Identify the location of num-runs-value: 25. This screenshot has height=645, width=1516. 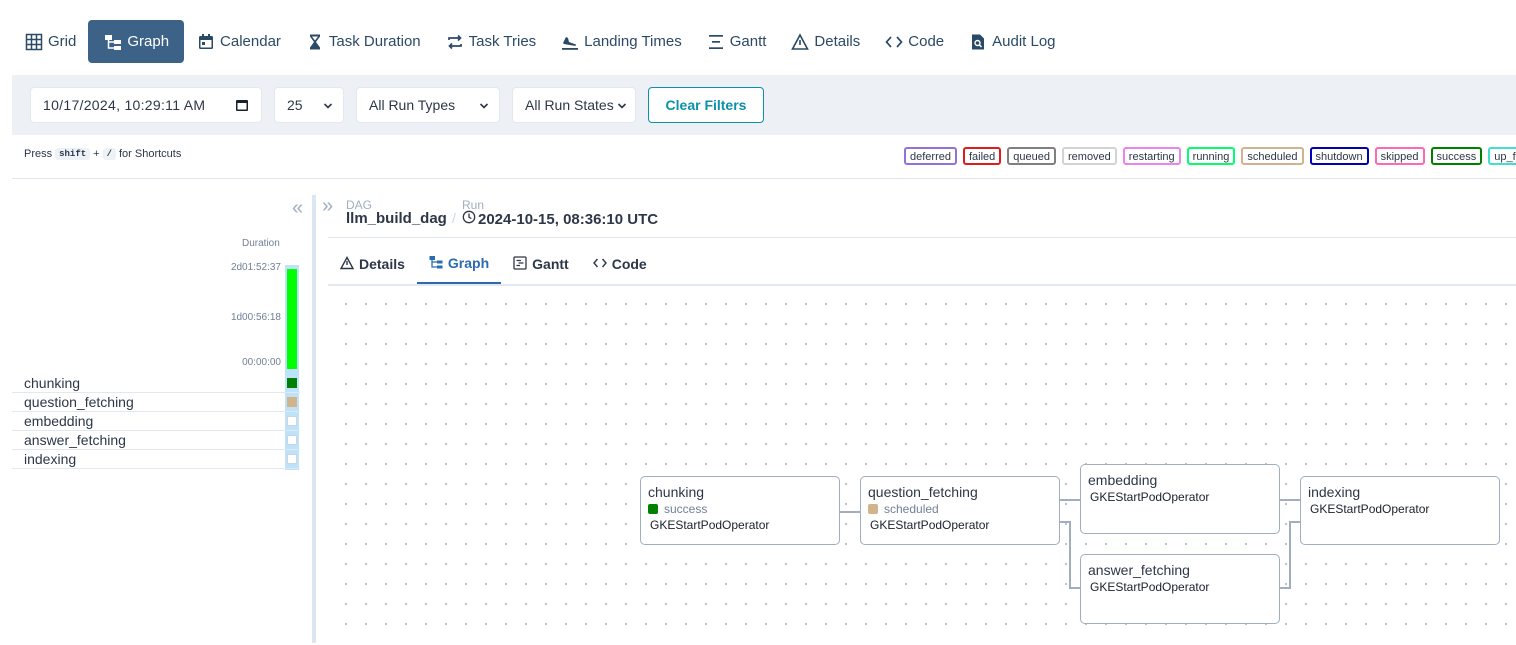
(295, 105).